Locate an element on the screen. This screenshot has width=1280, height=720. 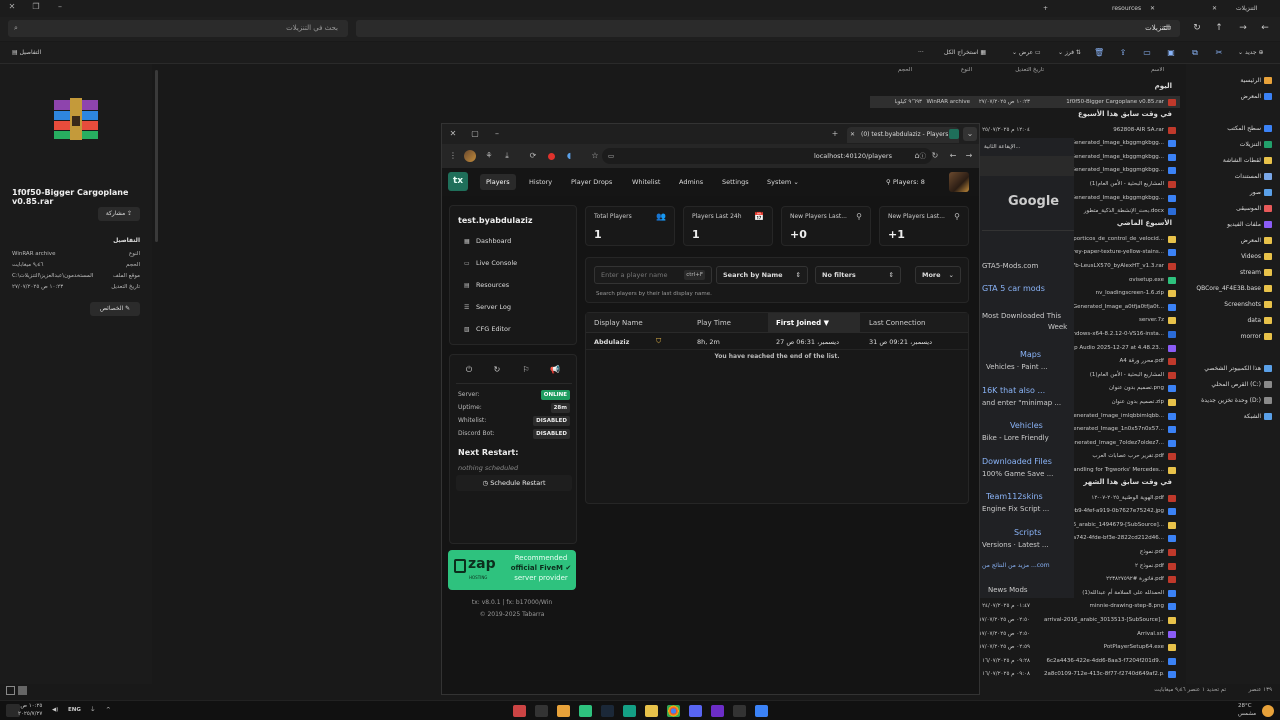
delete-icon: 🗑 is located at coordinates (1099, 53).